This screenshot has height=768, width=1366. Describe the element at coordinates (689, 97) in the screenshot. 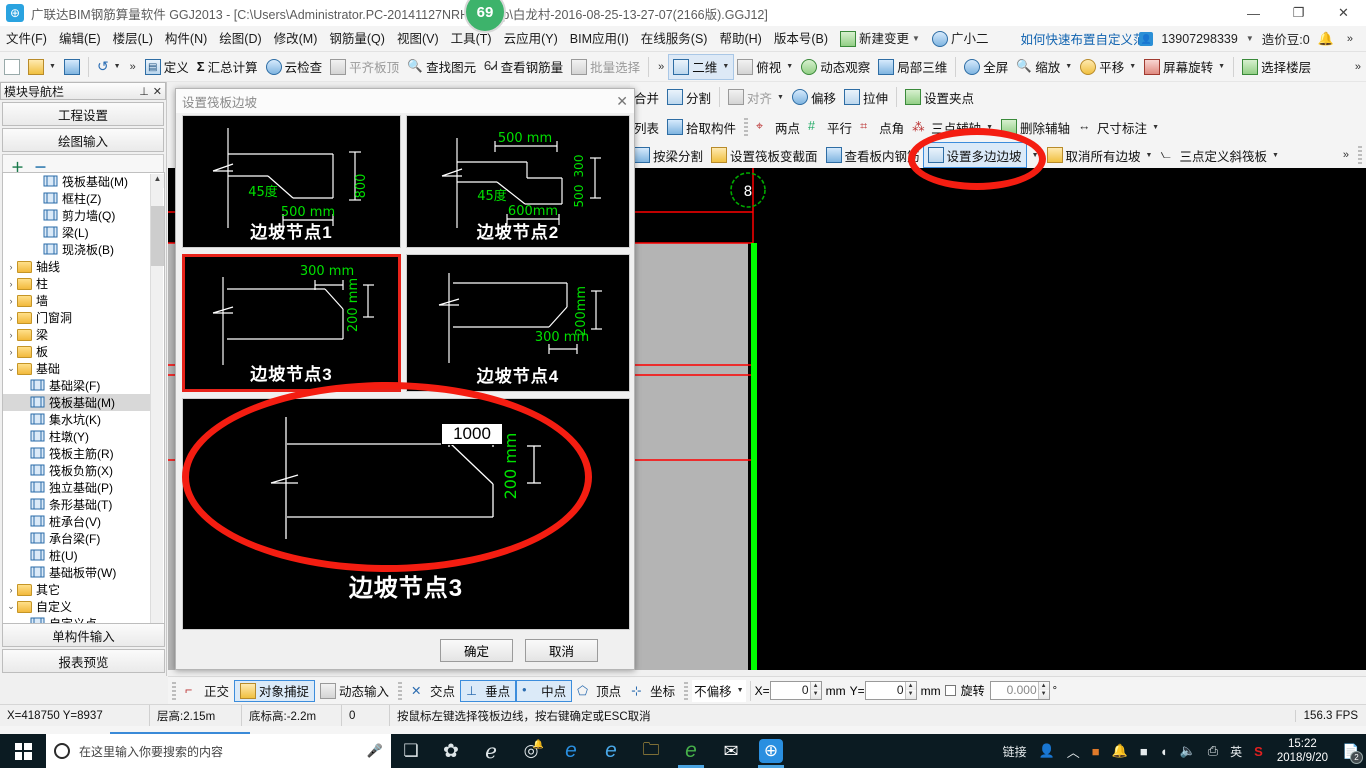

I see `split-button: 分割` at that location.